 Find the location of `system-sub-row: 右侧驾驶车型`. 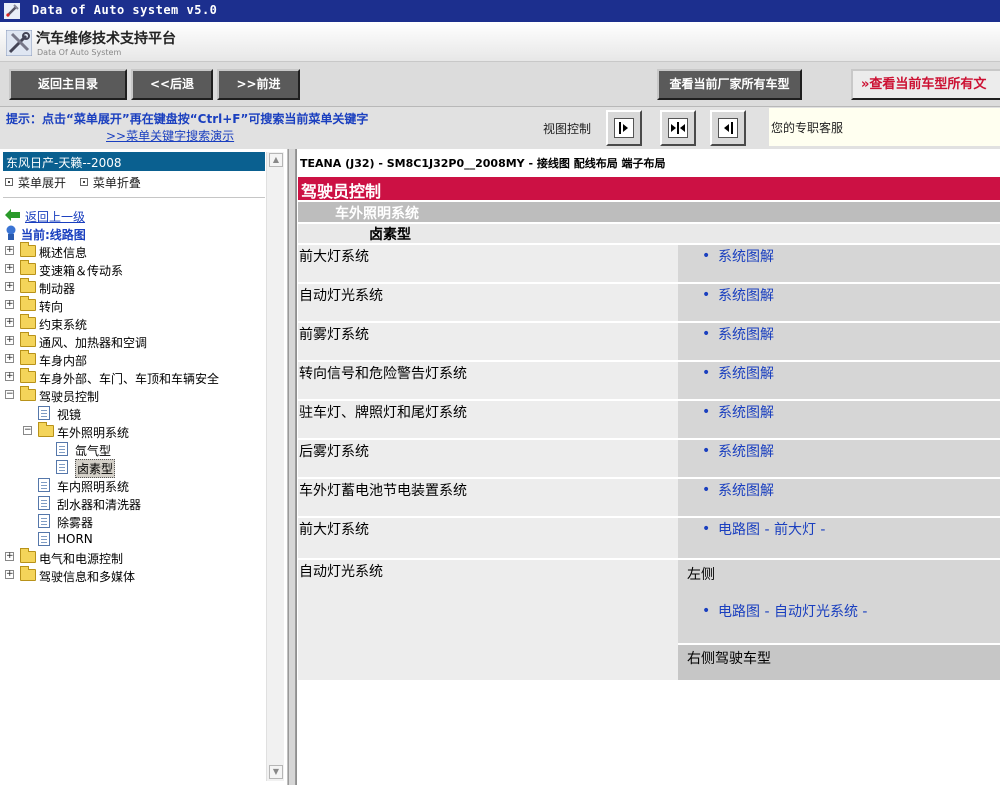

system-sub-row: 右侧驾驶车型 is located at coordinates (839, 661).